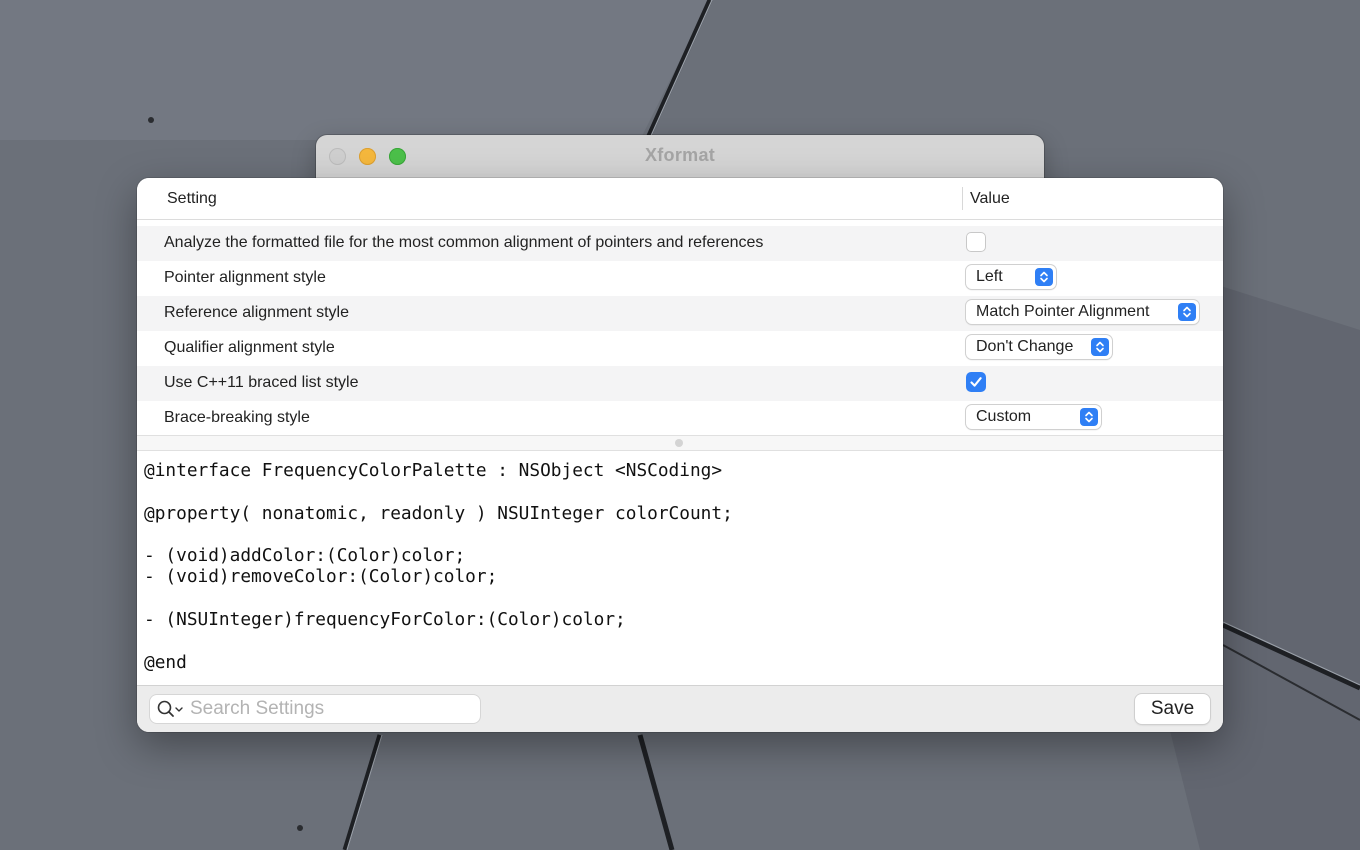 The width and height of the screenshot is (1360, 850). Describe the element at coordinates (1004, 416) in the screenshot. I see `popup-value: Custom` at that location.